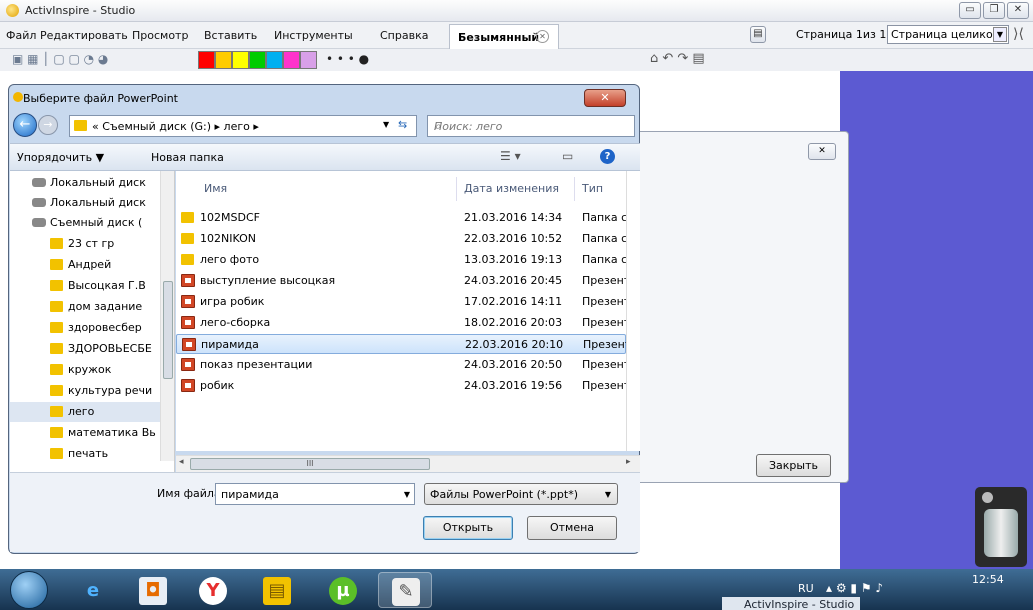 The image size is (1033, 610). Describe the element at coordinates (988, 579) in the screenshot. I see `clock: 12:54` at that location.